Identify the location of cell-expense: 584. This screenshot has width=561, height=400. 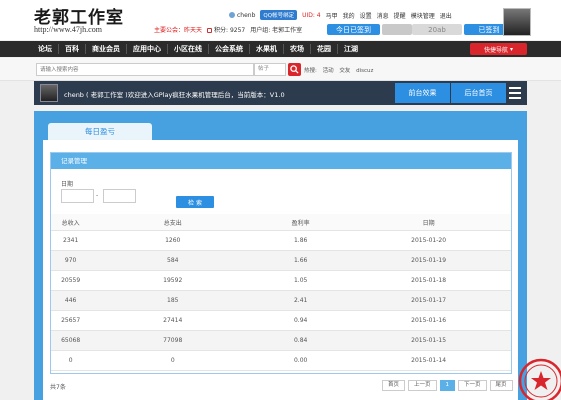
(173, 260).